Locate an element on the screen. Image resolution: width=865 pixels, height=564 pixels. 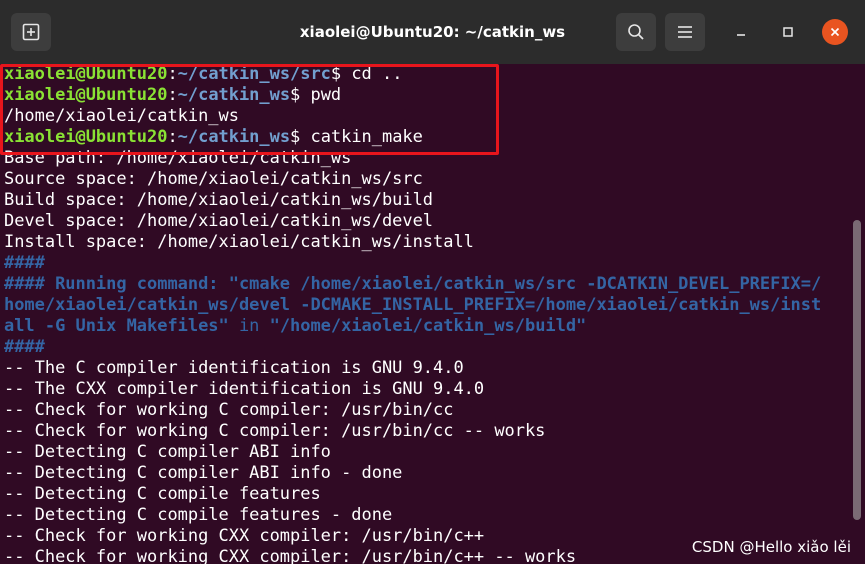
close-icon is located at coordinates (835, 32).